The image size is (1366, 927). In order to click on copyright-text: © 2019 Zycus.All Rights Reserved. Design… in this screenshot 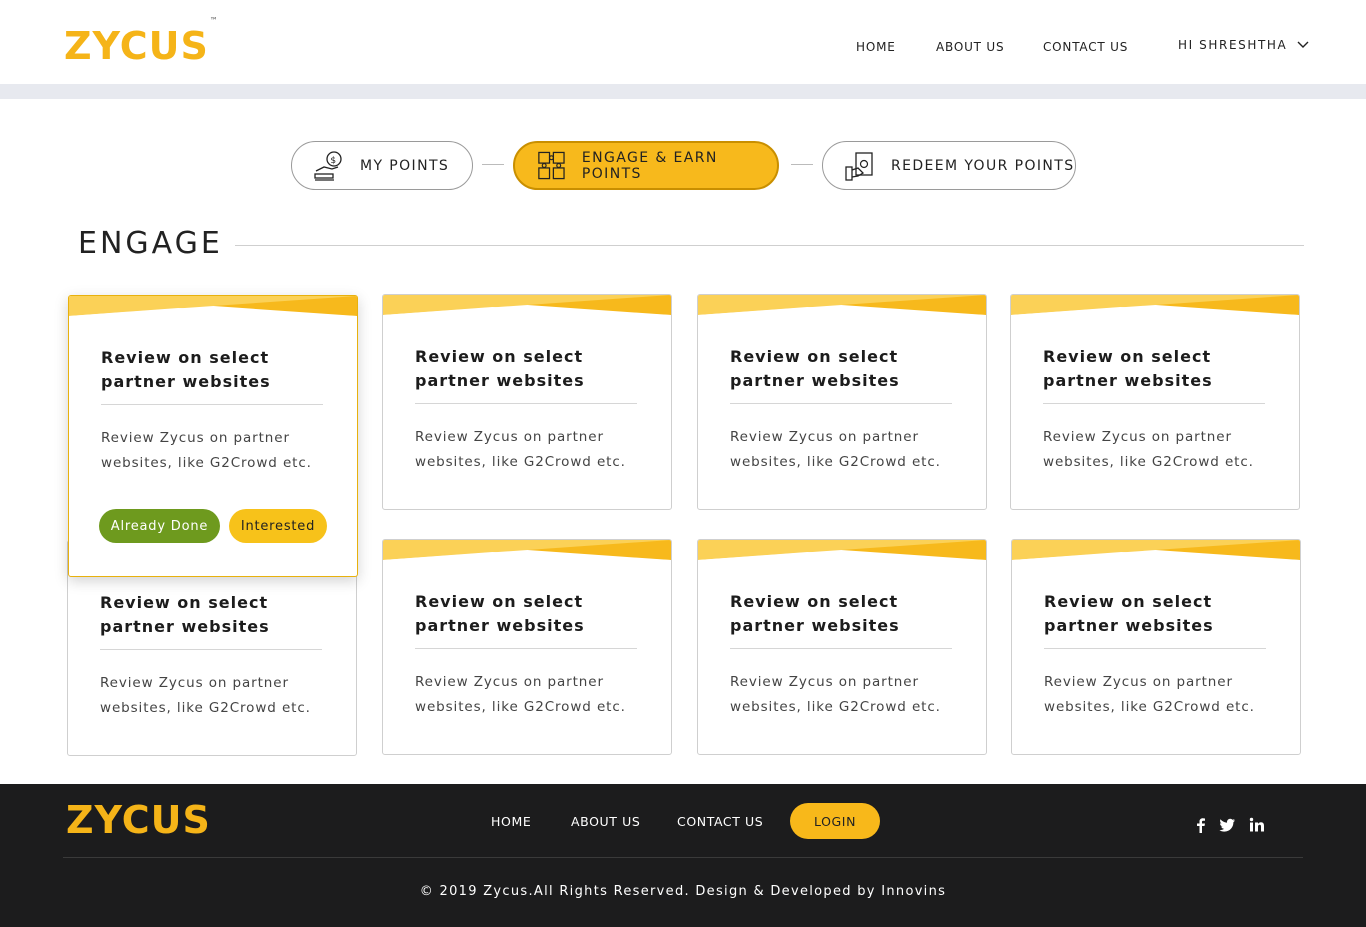, I will do `click(683, 891)`.